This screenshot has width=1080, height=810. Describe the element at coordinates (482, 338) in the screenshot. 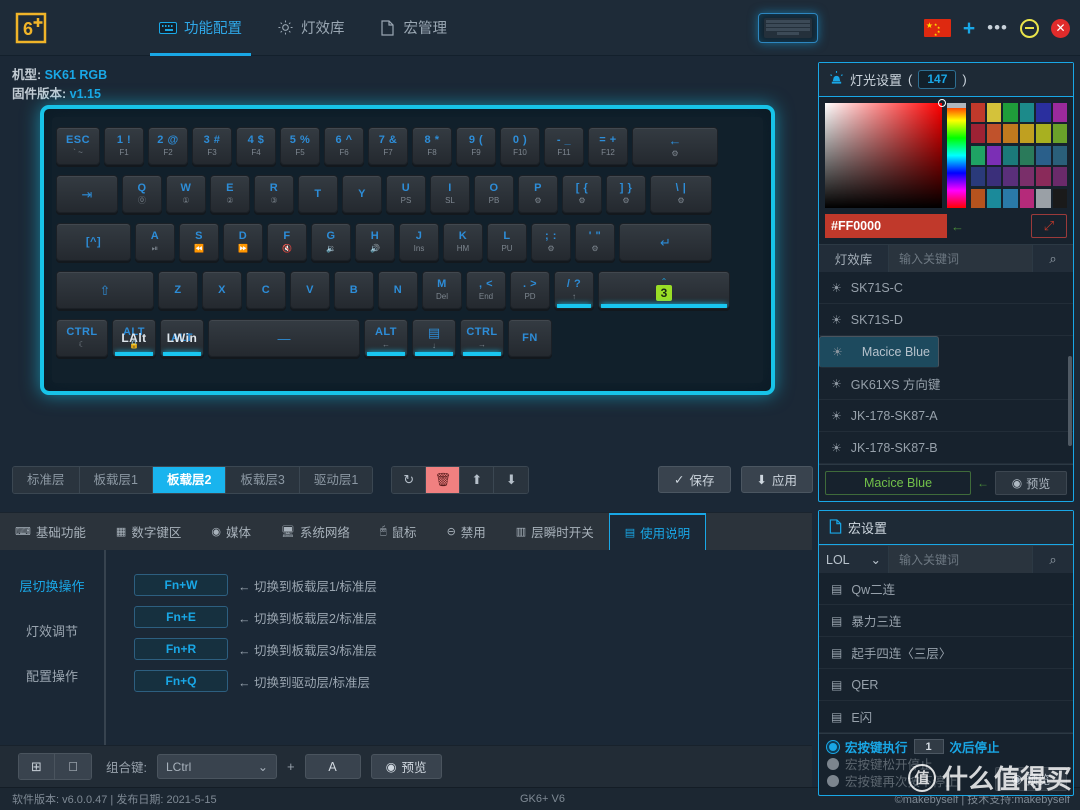

I see `key-ctrl: CTRL →` at that location.